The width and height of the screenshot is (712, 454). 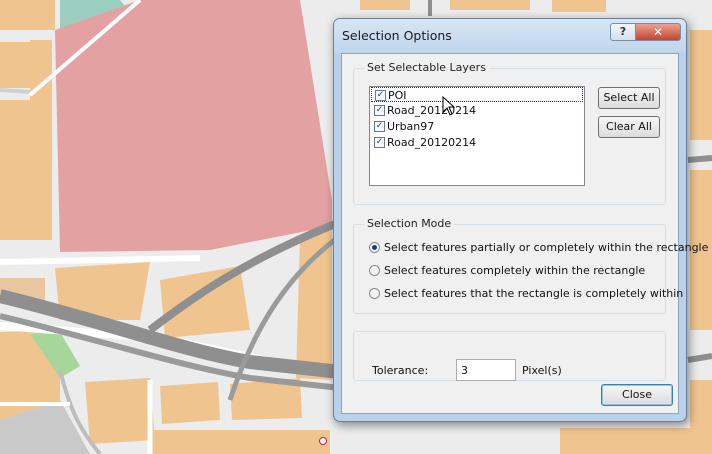 What do you see at coordinates (477, 94) in the screenshot?
I see `layer-row: ✓ POI` at bounding box center [477, 94].